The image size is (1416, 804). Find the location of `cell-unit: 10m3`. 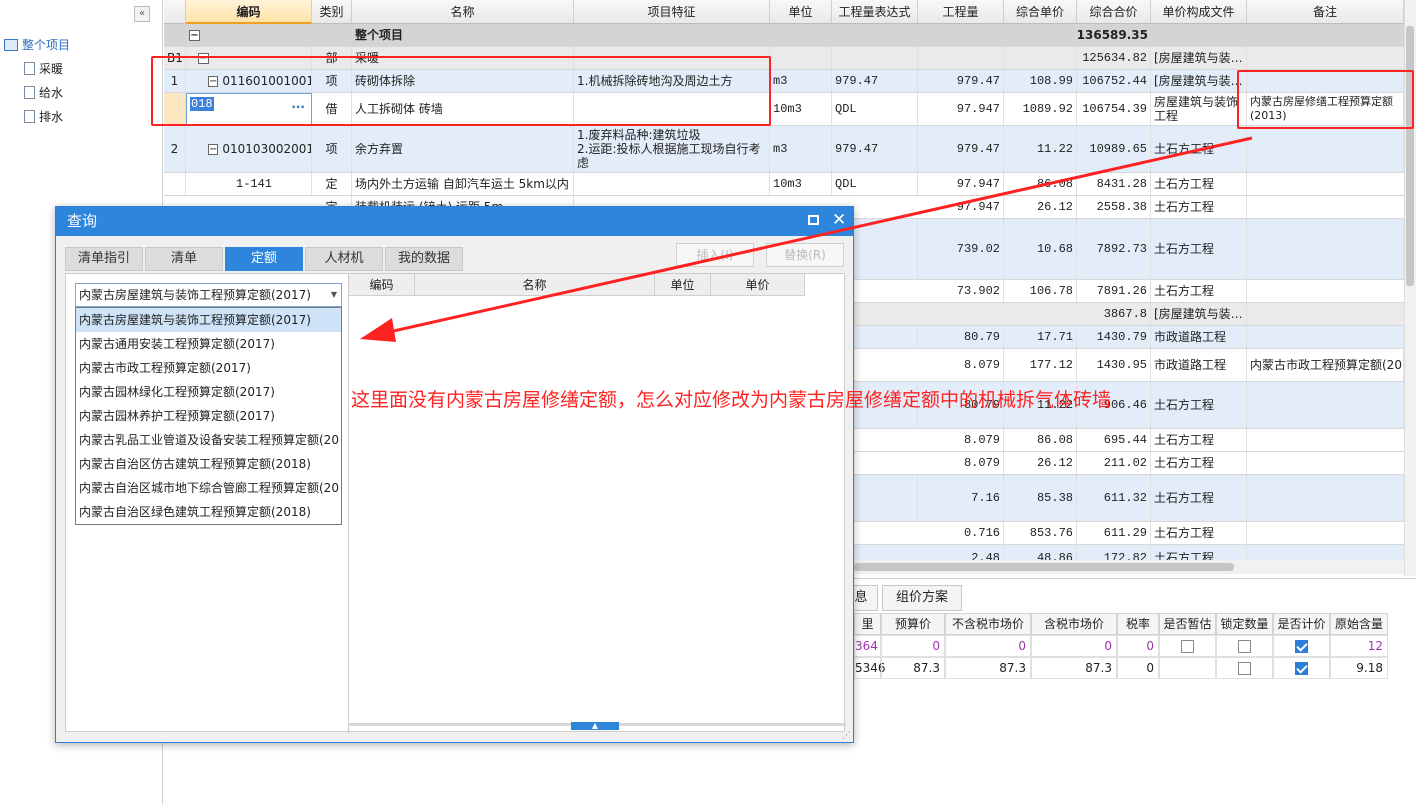

cell-unit: 10m3 is located at coordinates (801, 109).